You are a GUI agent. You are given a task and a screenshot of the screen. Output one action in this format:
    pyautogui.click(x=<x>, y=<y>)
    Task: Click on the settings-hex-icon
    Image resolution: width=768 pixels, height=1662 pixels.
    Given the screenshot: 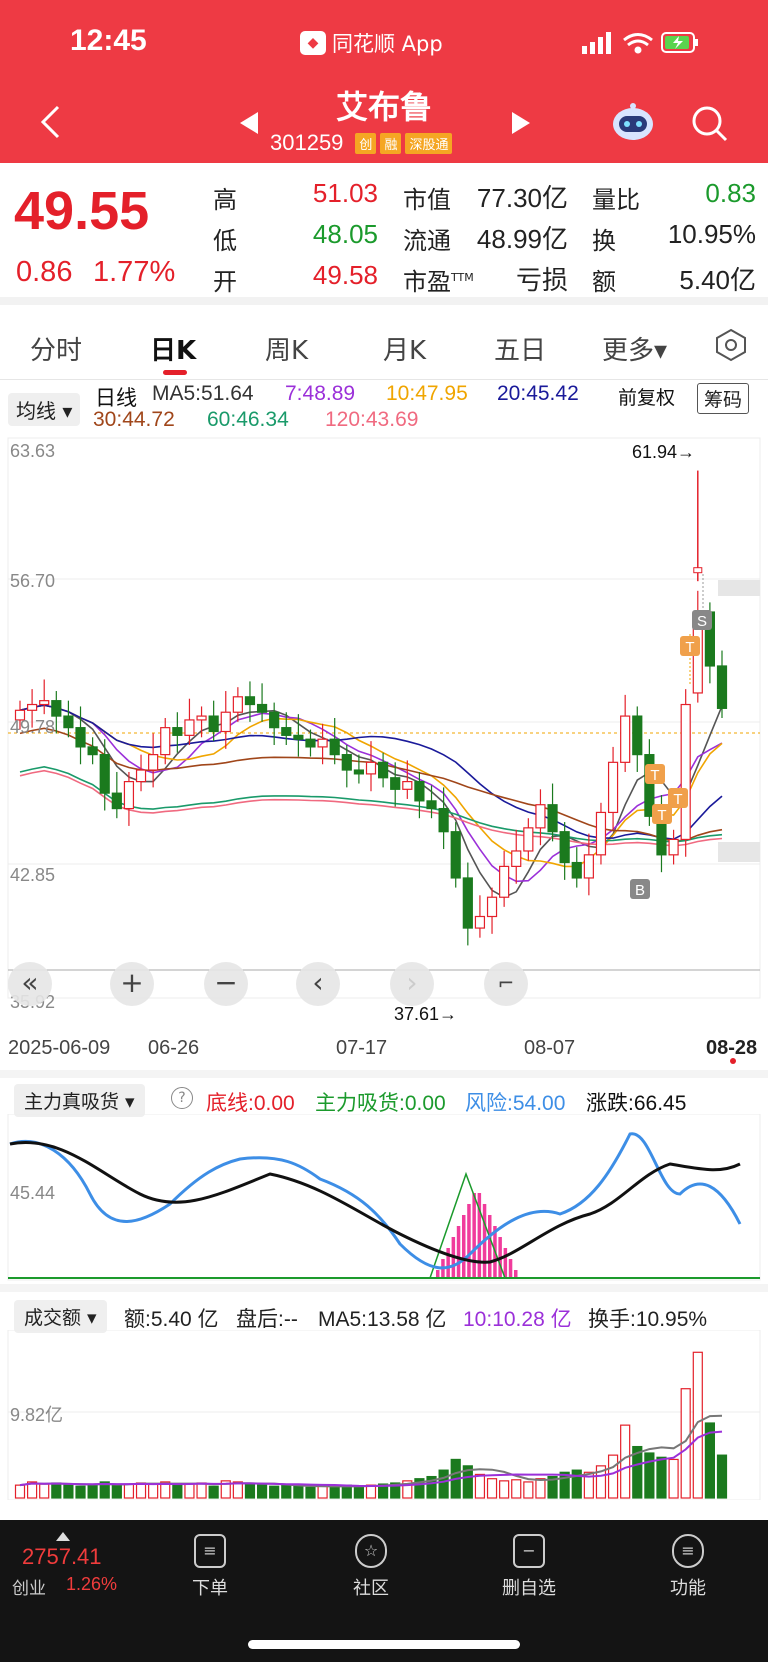 What is the action you would take?
    pyautogui.click(x=731, y=345)
    